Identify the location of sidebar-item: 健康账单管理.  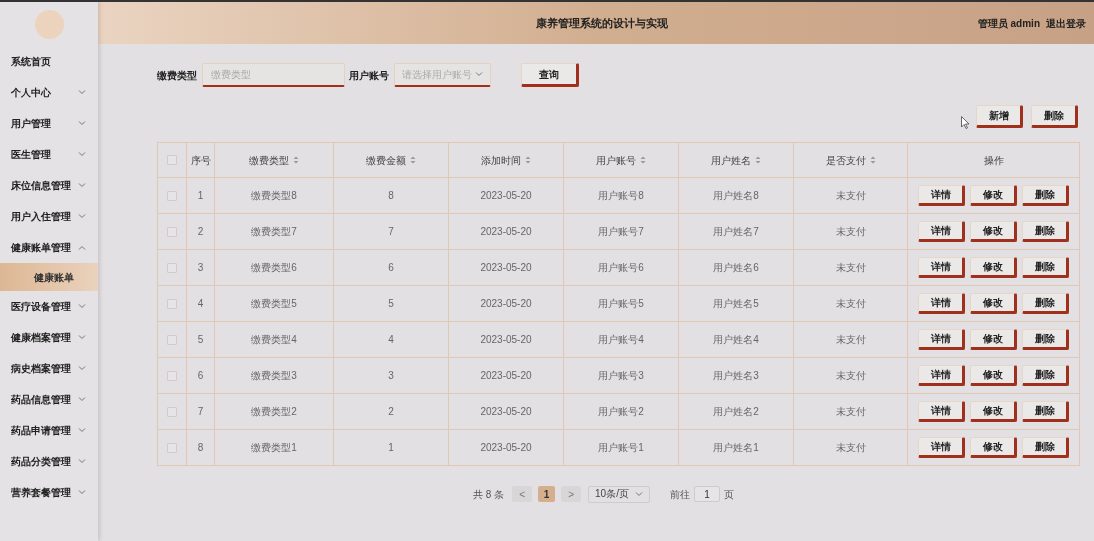
(49, 247).